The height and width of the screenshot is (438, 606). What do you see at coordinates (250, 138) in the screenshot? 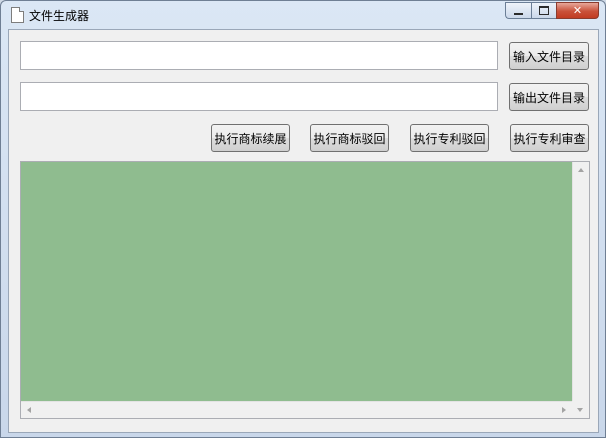
I see `trademark-renewal-button: 执行商标续展` at bounding box center [250, 138].